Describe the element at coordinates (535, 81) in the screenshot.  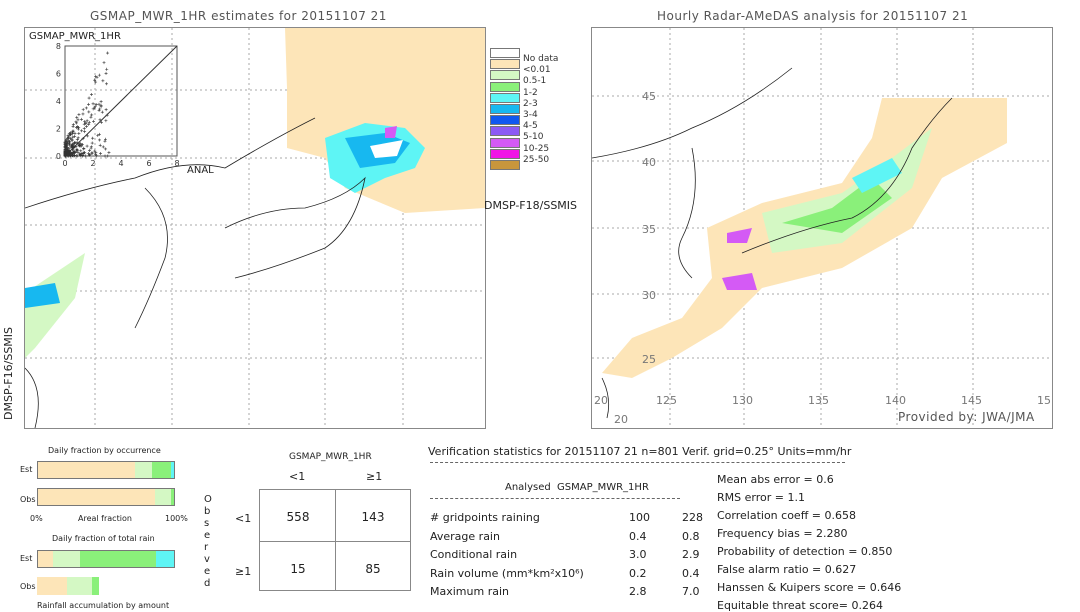
I see `legend-label: 0.5-1` at that location.